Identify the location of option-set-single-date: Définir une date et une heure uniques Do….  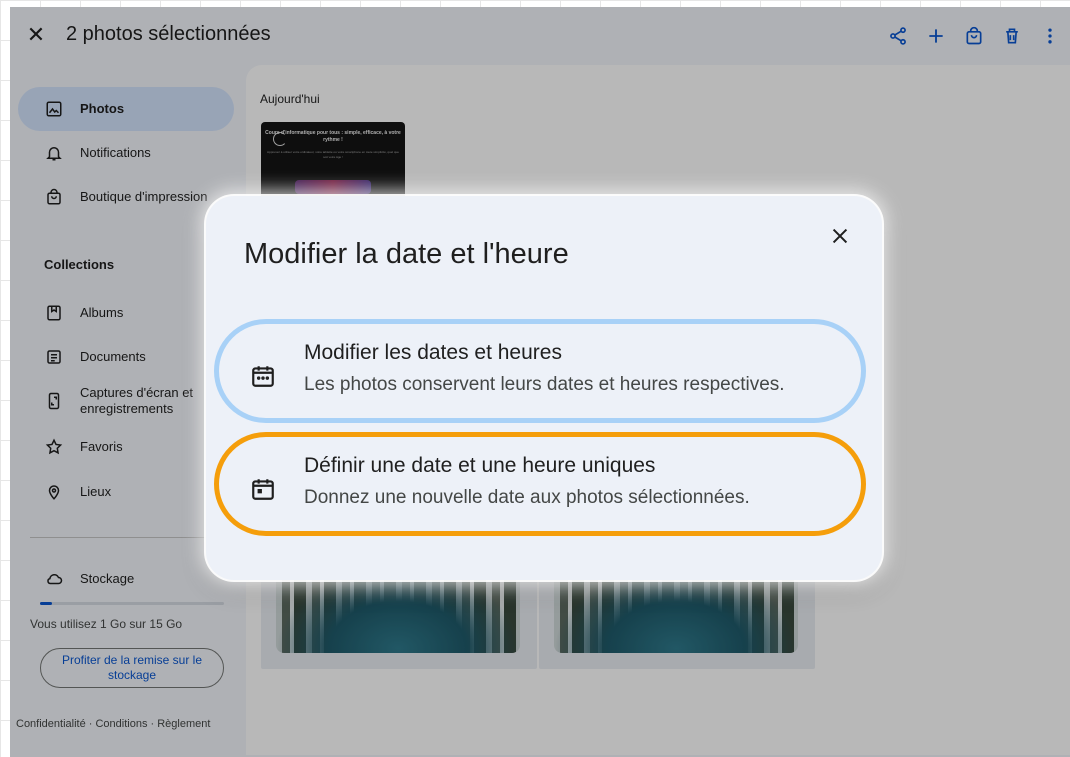
(540, 484).